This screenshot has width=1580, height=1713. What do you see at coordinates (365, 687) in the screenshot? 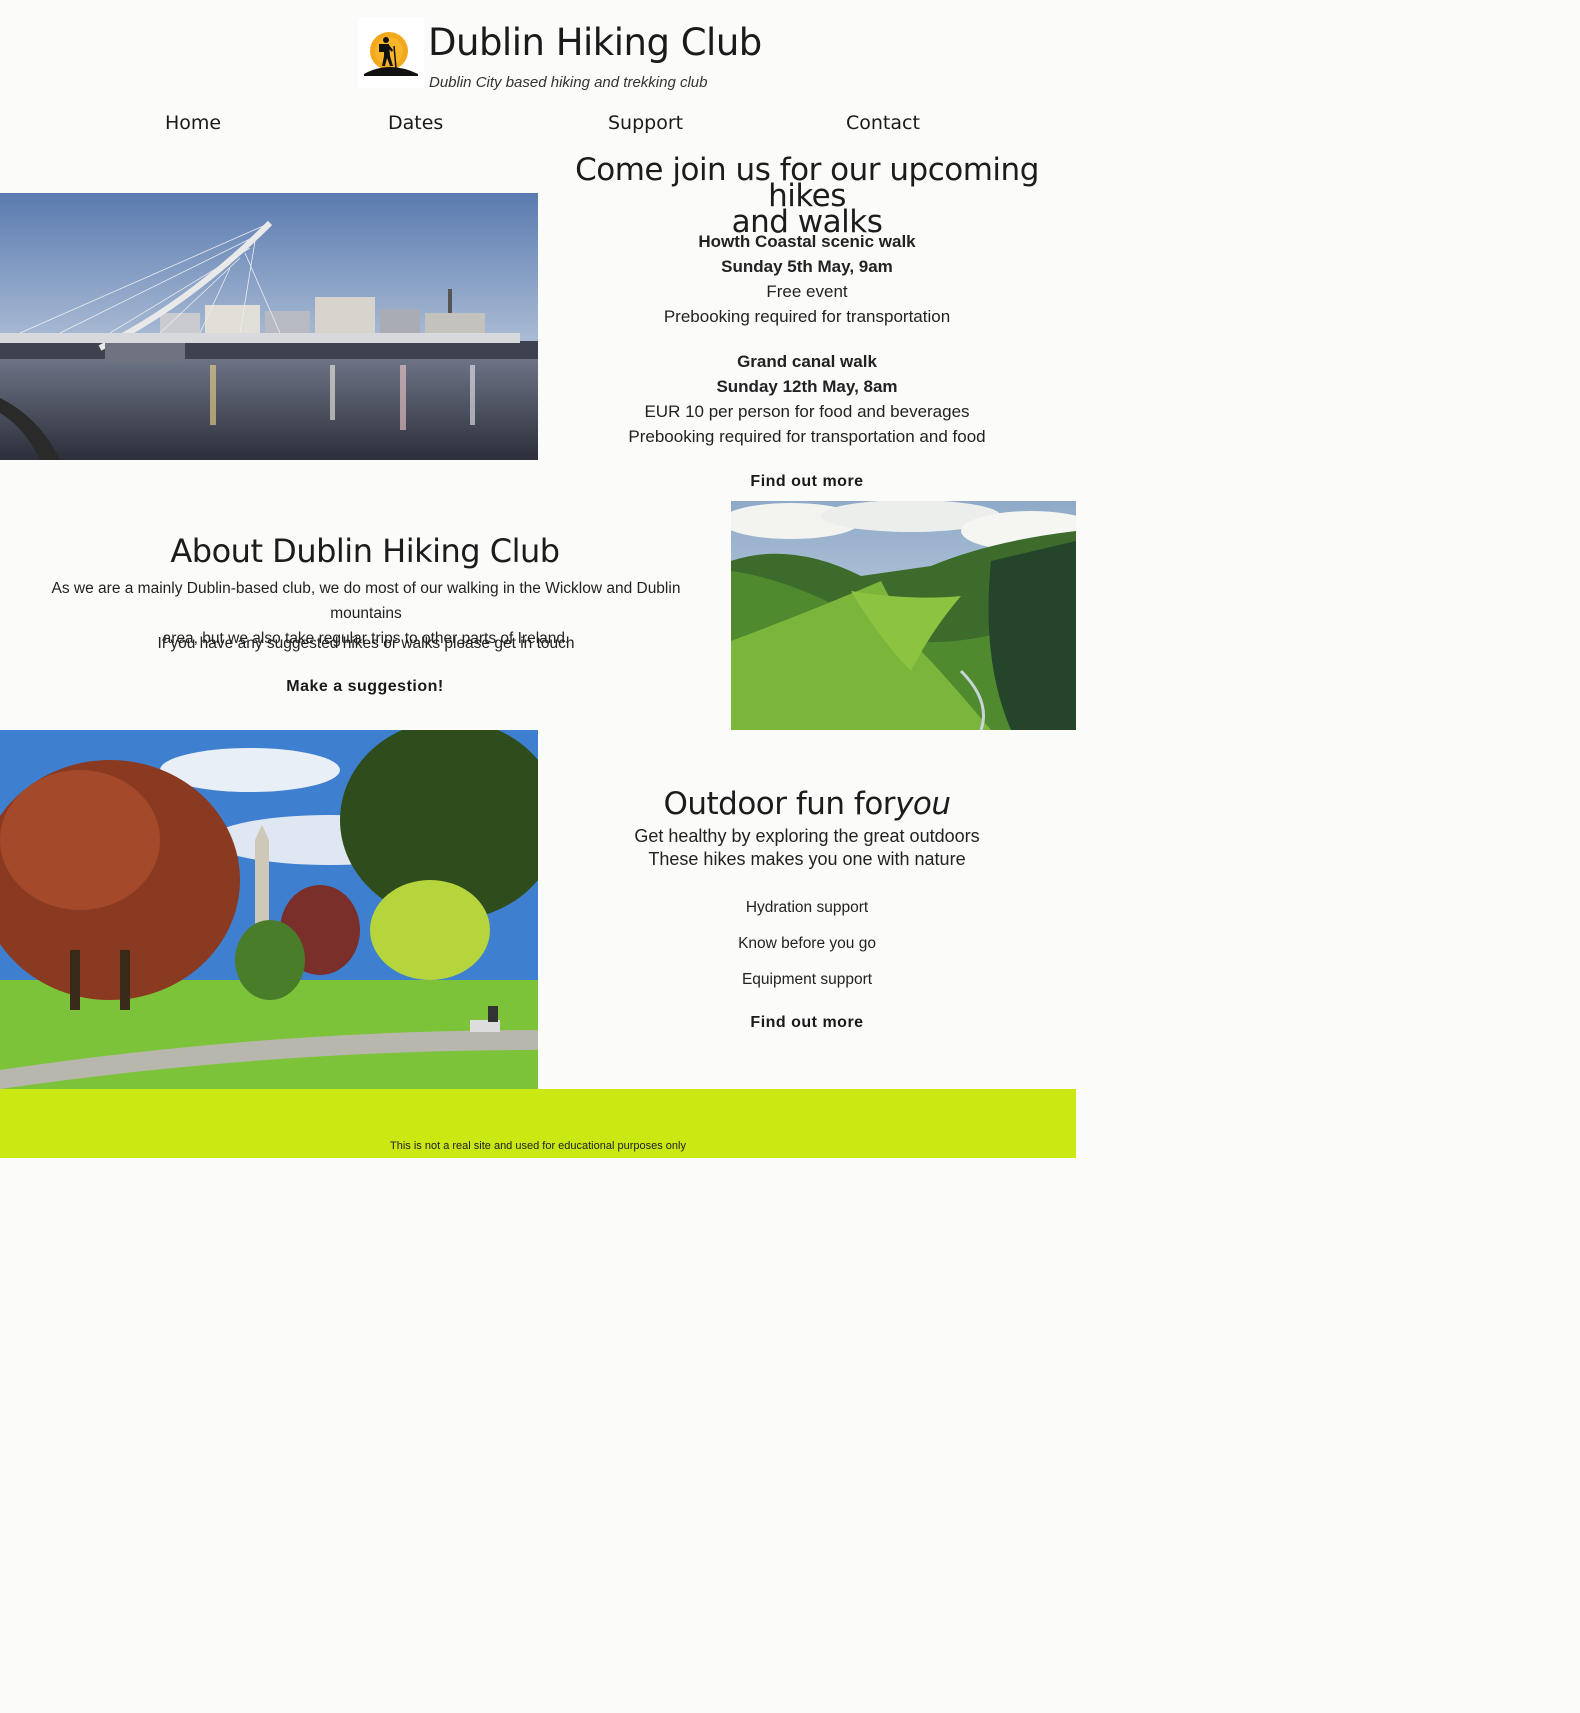
I see `make-suggestion-button: Make a suggestion!` at bounding box center [365, 687].